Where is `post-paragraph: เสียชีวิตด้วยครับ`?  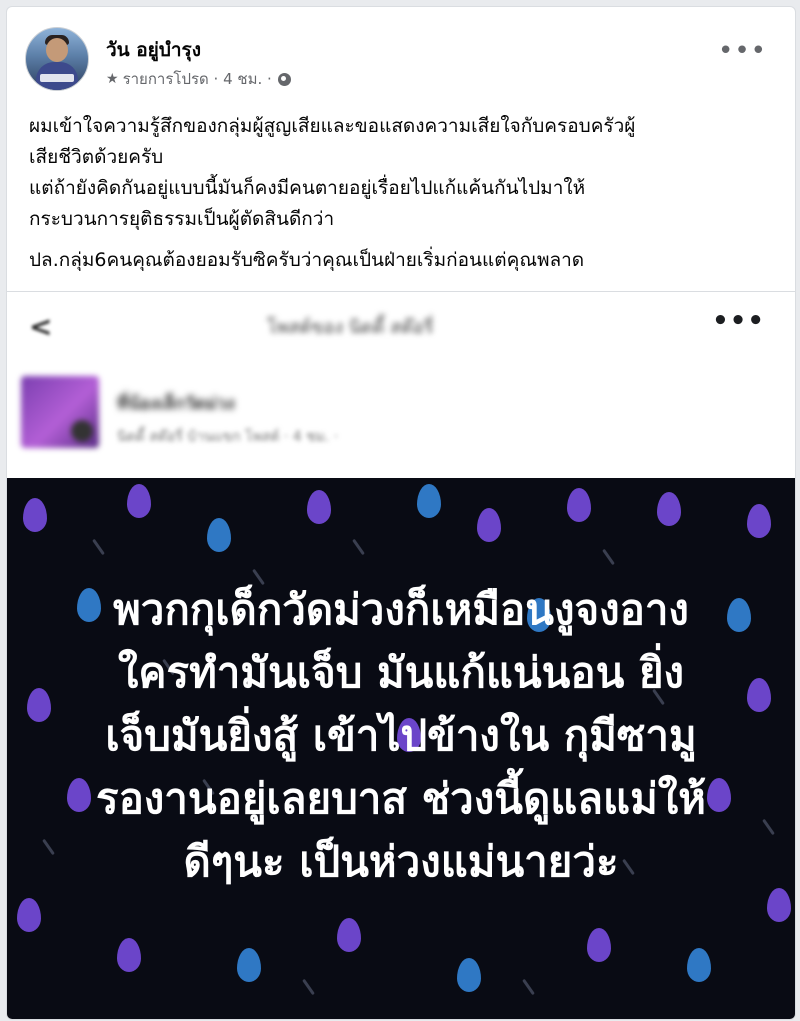 post-paragraph: เสียชีวิตด้วยครับ is located at coordinates (96, 157).